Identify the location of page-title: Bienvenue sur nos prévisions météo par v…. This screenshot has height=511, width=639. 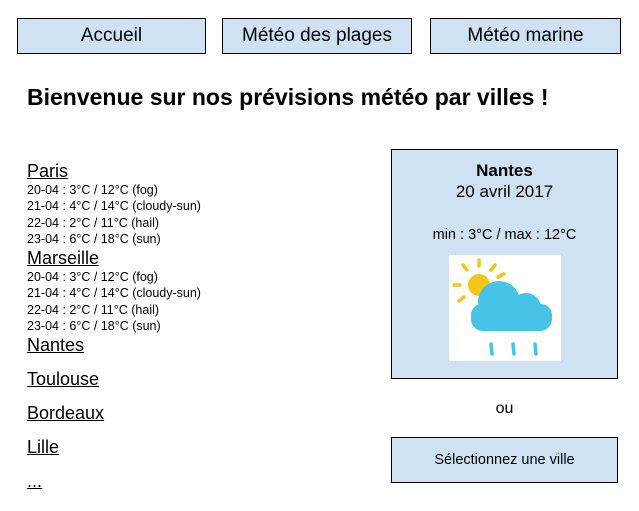
(288, 97).